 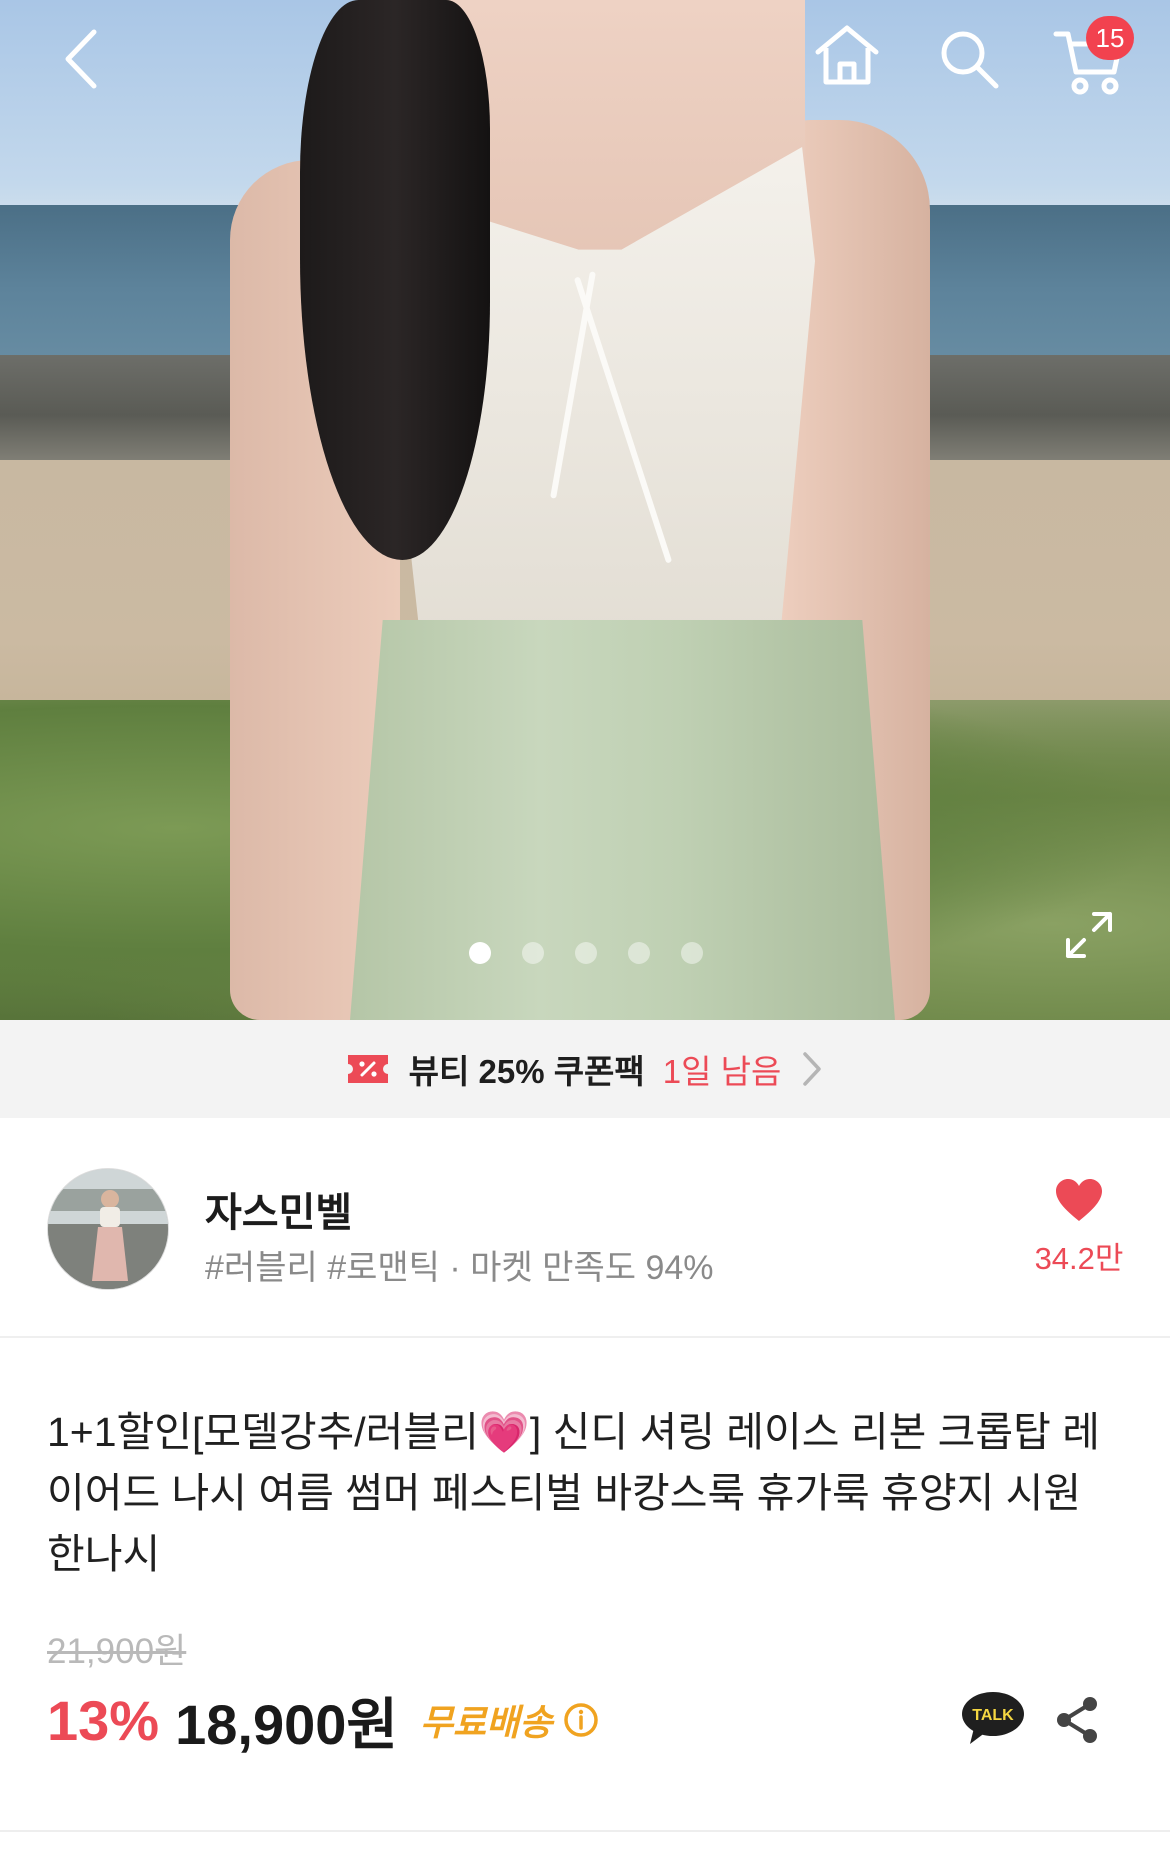 What do you see at coordinates (1110, 38) in the screenshot?
I see `cart-count-badge: 15` at bounding box center [1110, 38].